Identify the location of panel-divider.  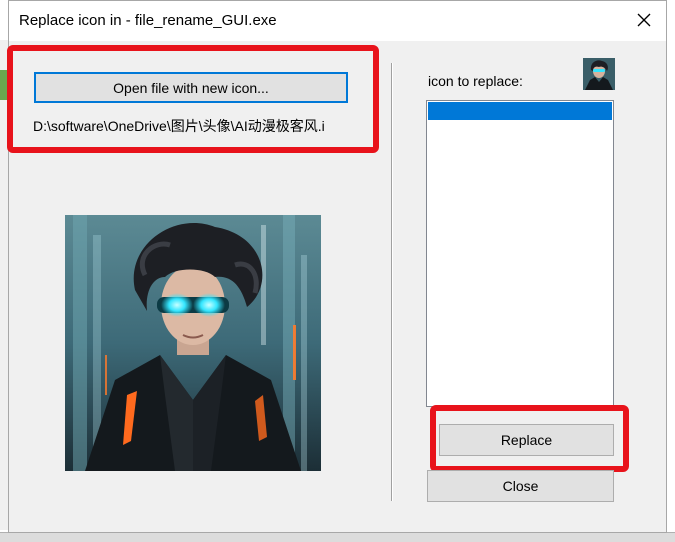
(392, 282).